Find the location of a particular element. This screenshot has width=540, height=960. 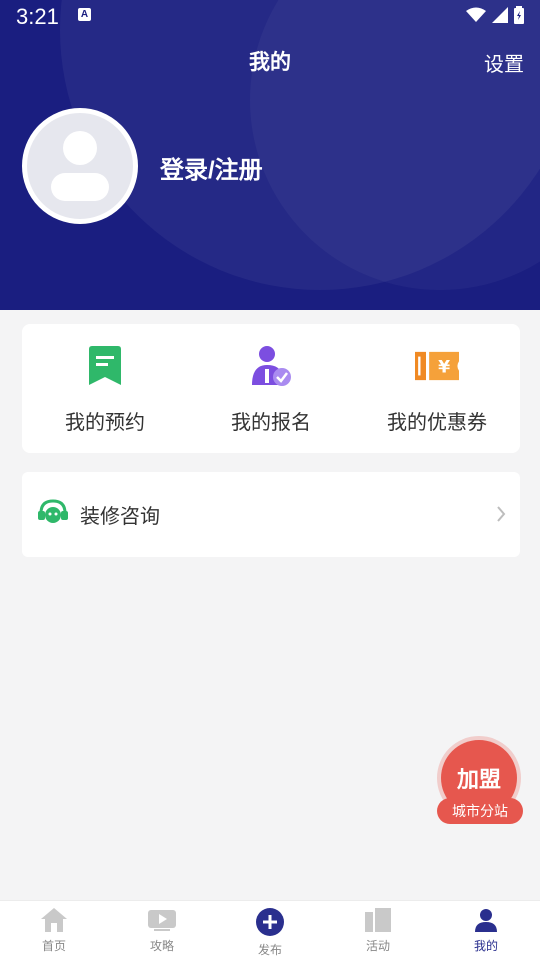

coupon-icon: ¥ is located at coordinates (437, 366).